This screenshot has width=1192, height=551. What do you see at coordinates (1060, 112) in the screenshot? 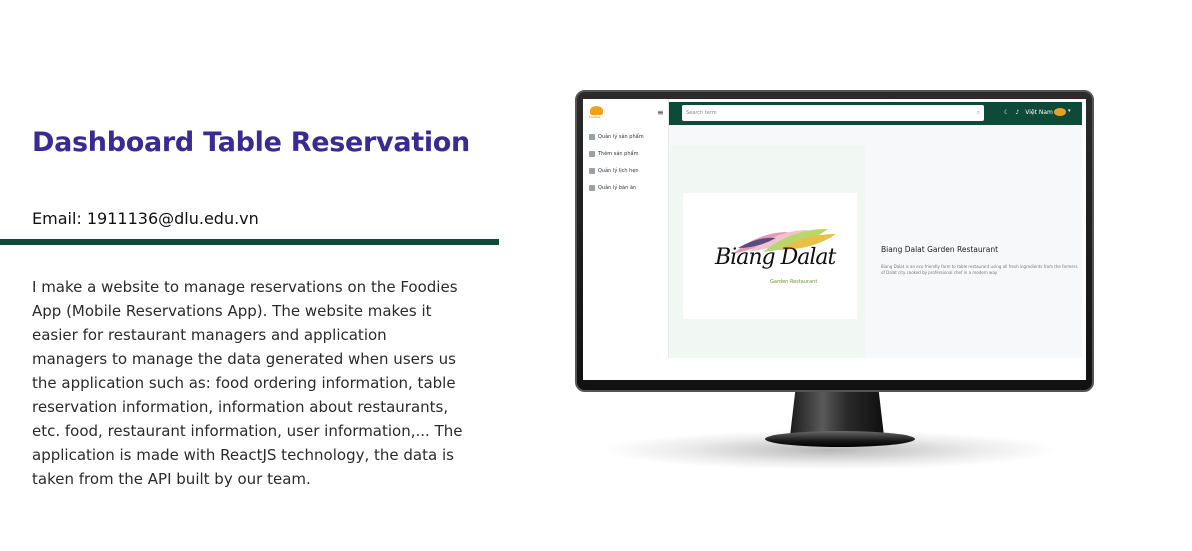
I see `avatar-icon` at bounding box center [1060, 112].